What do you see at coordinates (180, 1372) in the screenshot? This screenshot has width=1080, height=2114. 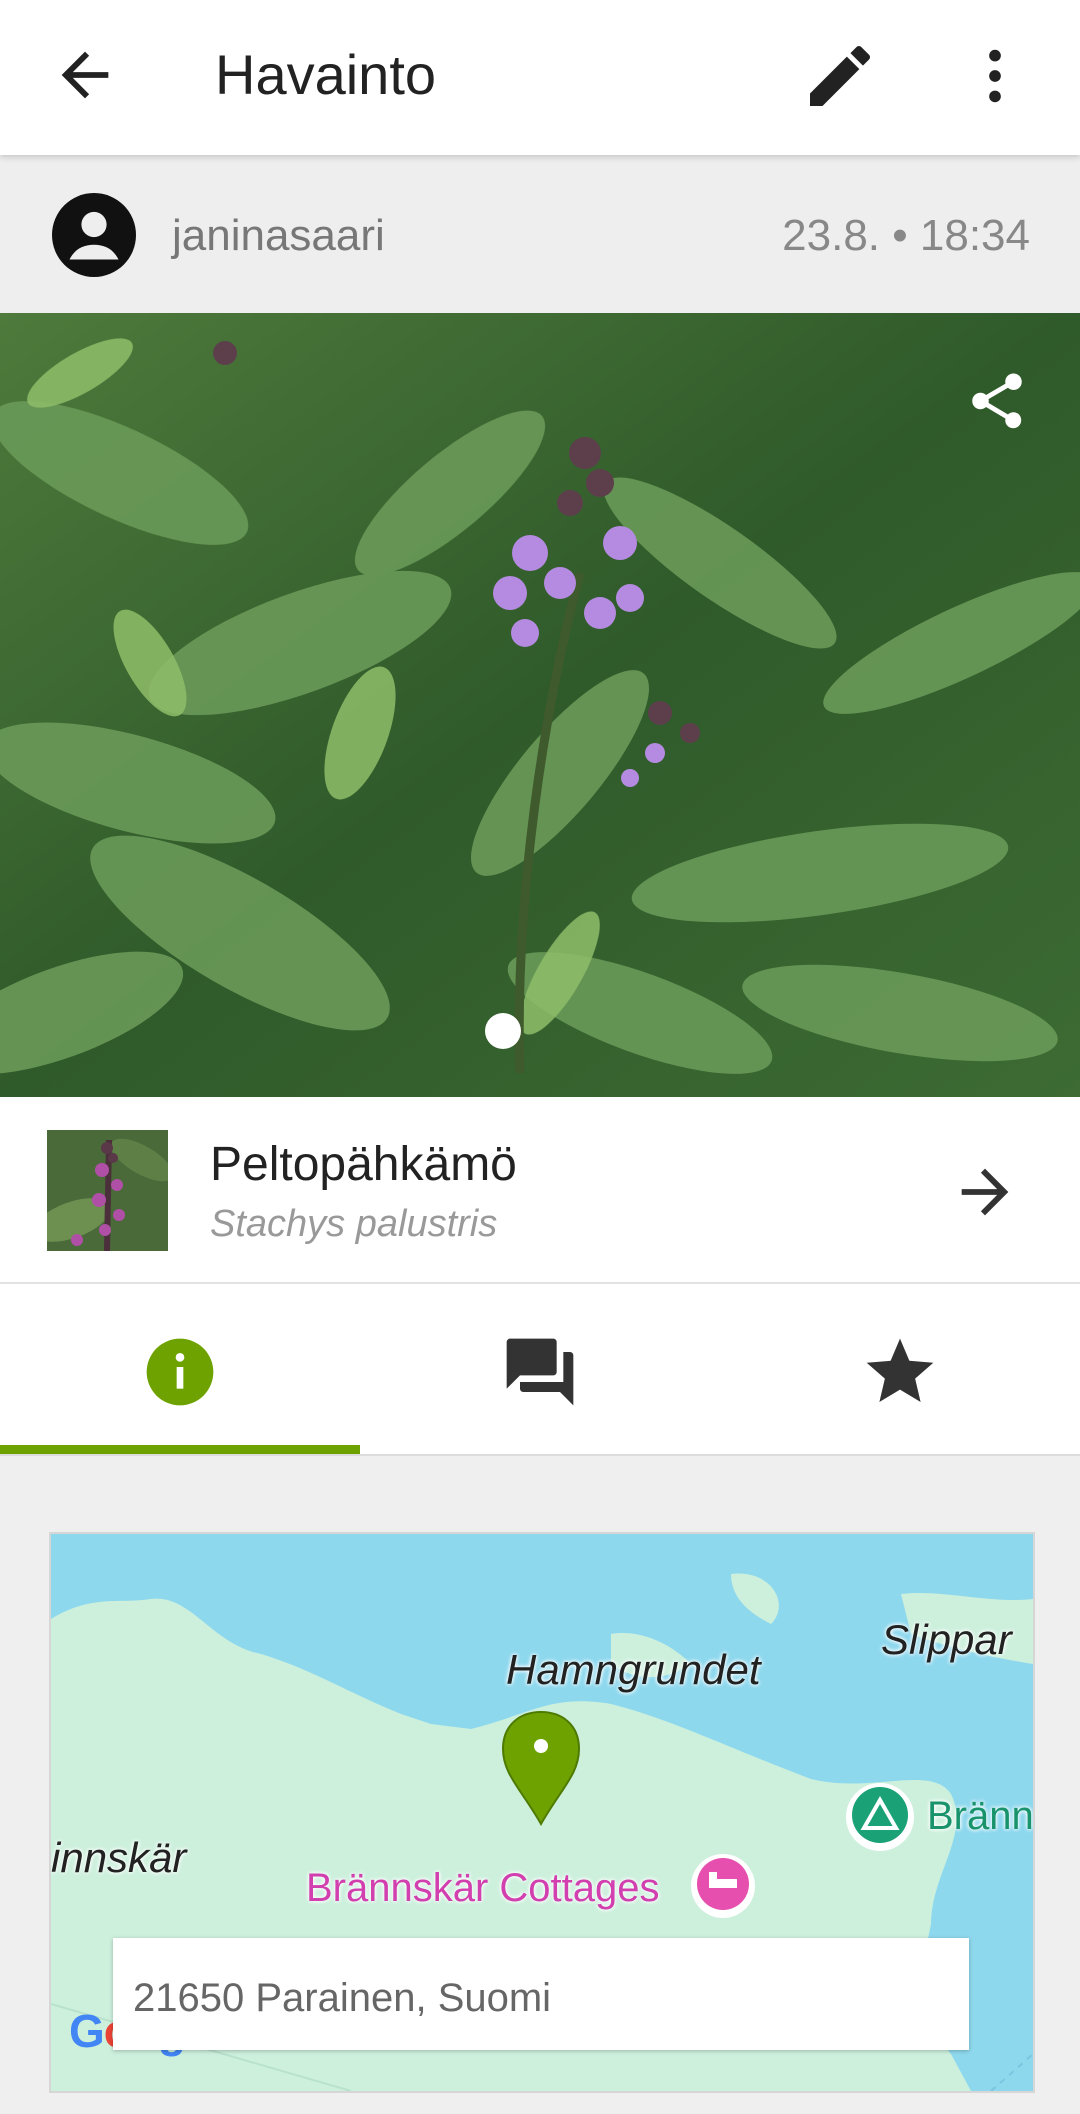 I see `info-icon` at bounding box center [180, 1372].